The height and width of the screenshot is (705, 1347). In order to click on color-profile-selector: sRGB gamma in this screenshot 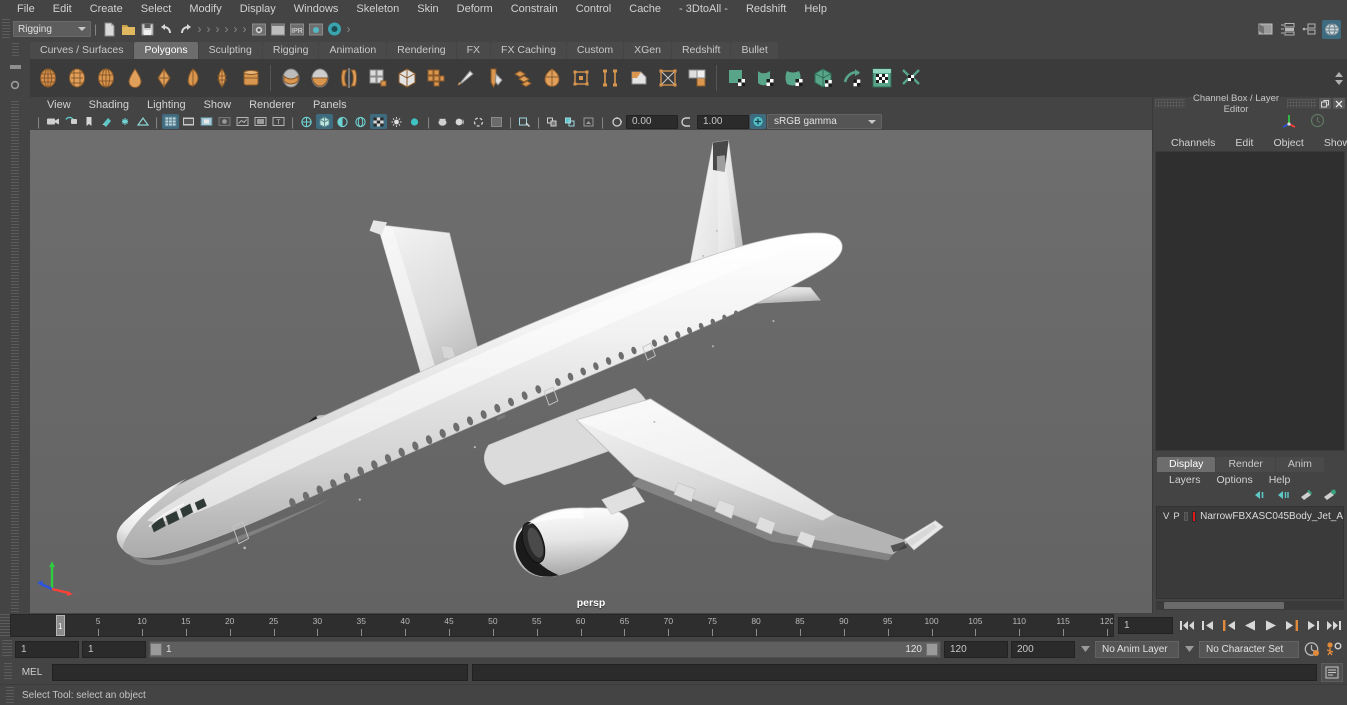, I will do `click(824, 121)`.